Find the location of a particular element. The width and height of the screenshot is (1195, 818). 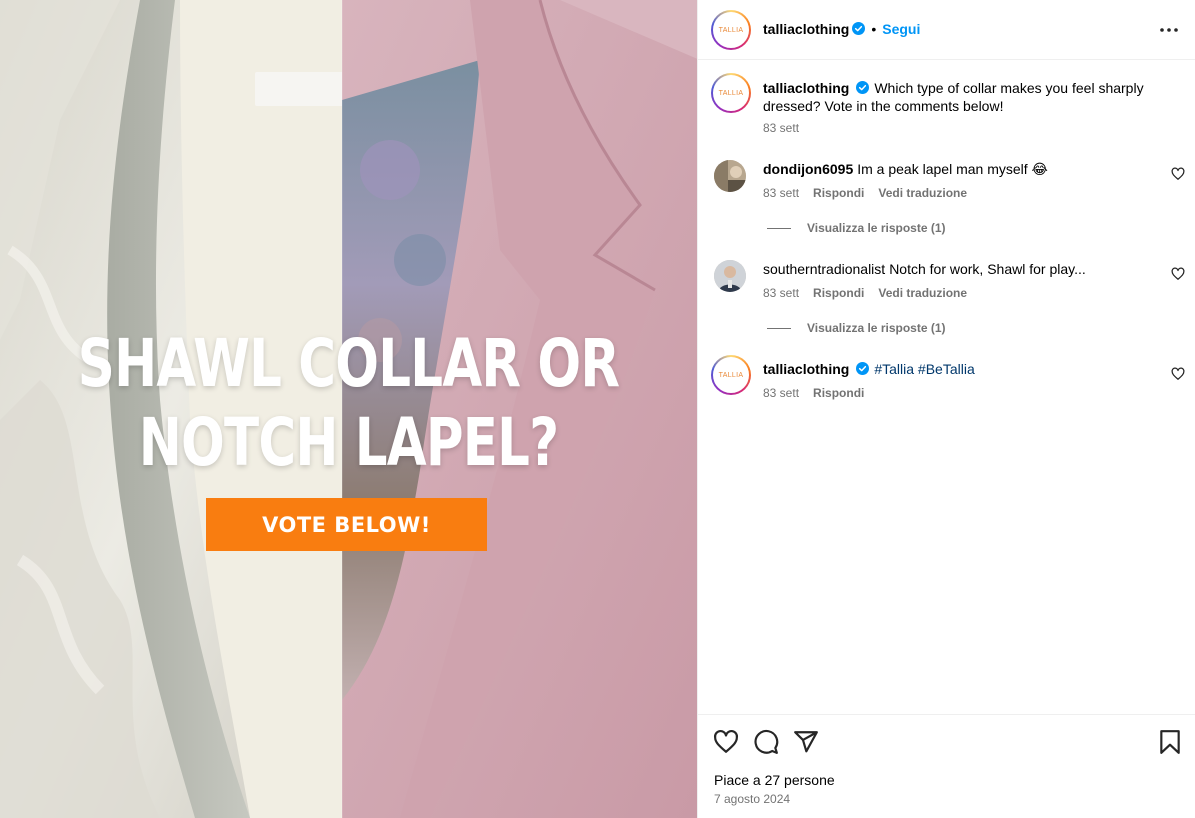

comment-body: talliaclothing #Tallia #BeTallia is located at coordinates (959, 369).